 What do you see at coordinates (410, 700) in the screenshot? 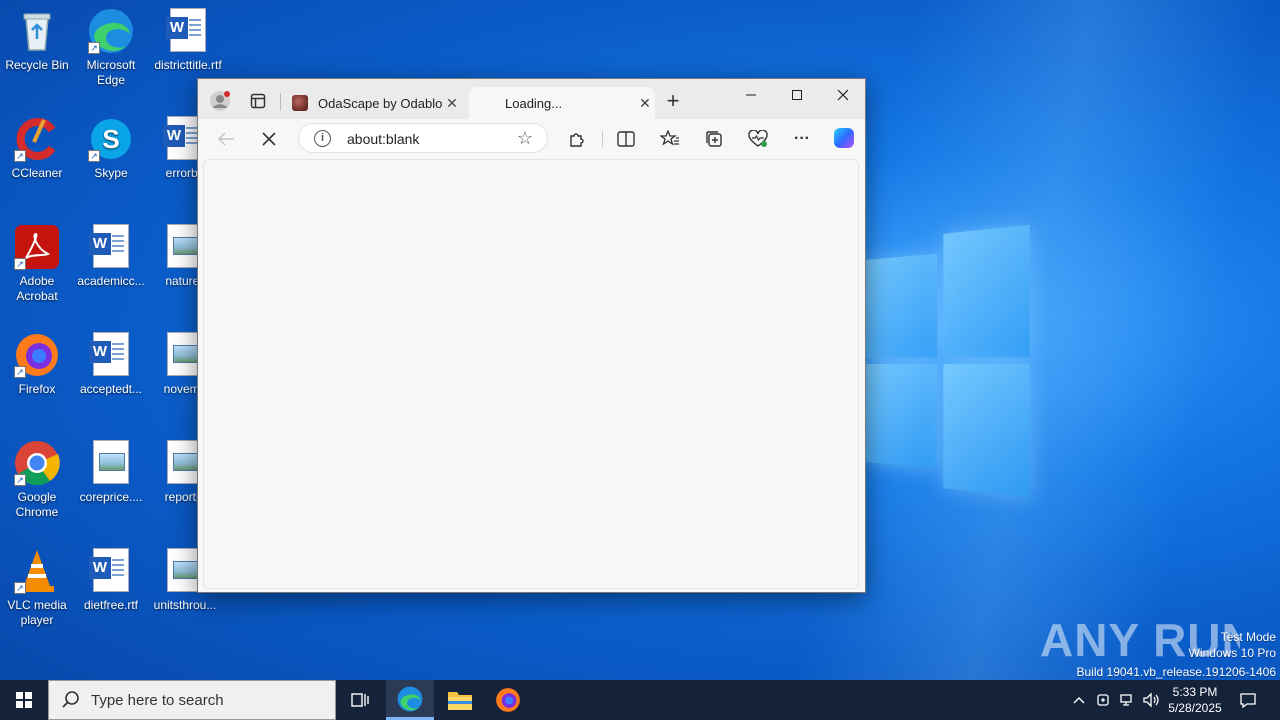
I see `taskbar-edge-button` at bounding box center [410, 700].